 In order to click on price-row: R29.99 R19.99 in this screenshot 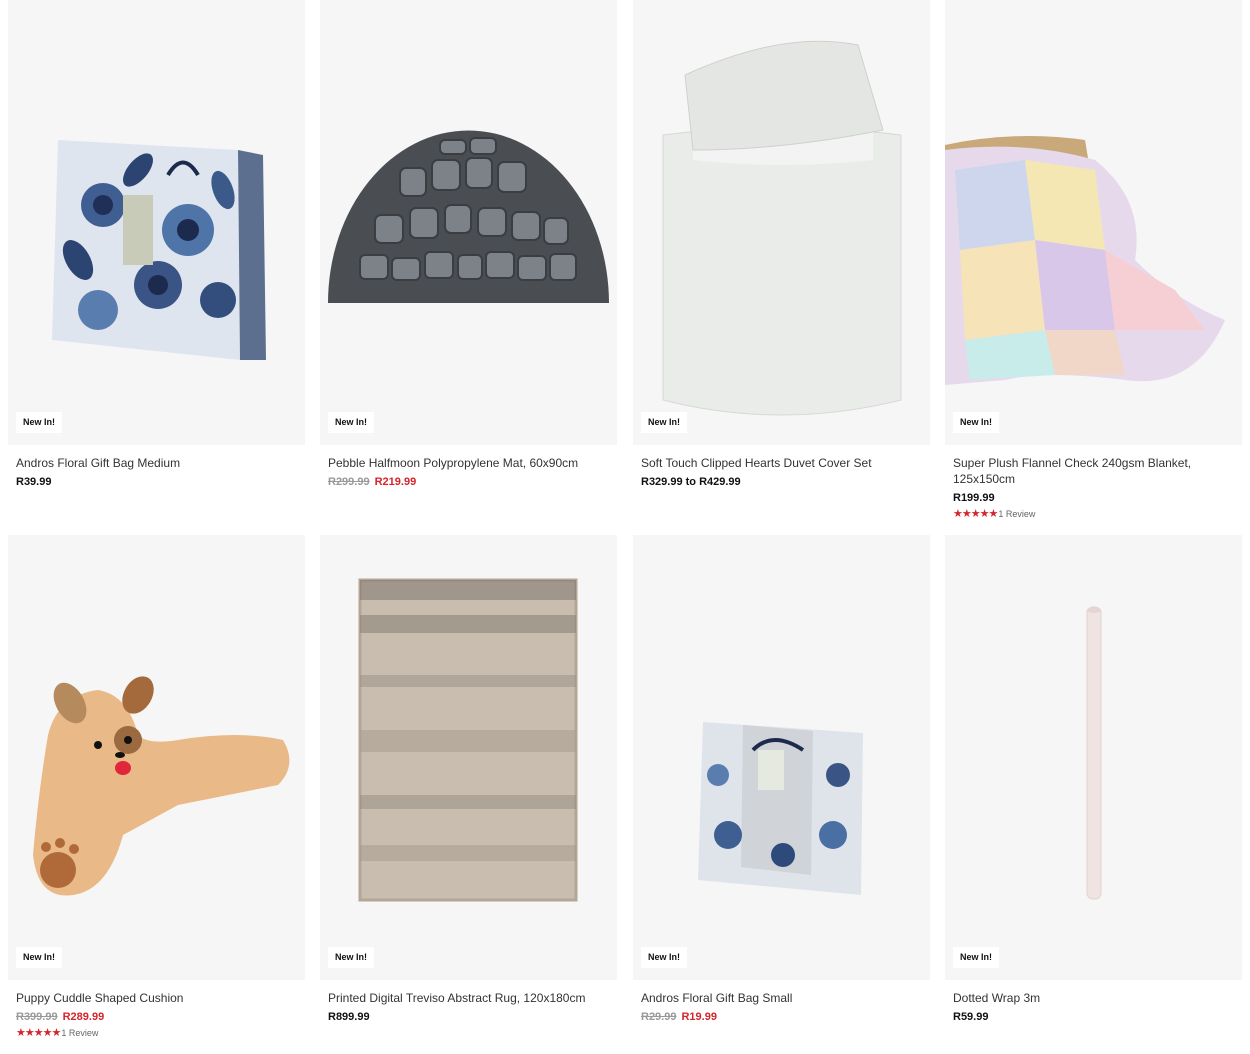, I will do `click(785, 1017)`.